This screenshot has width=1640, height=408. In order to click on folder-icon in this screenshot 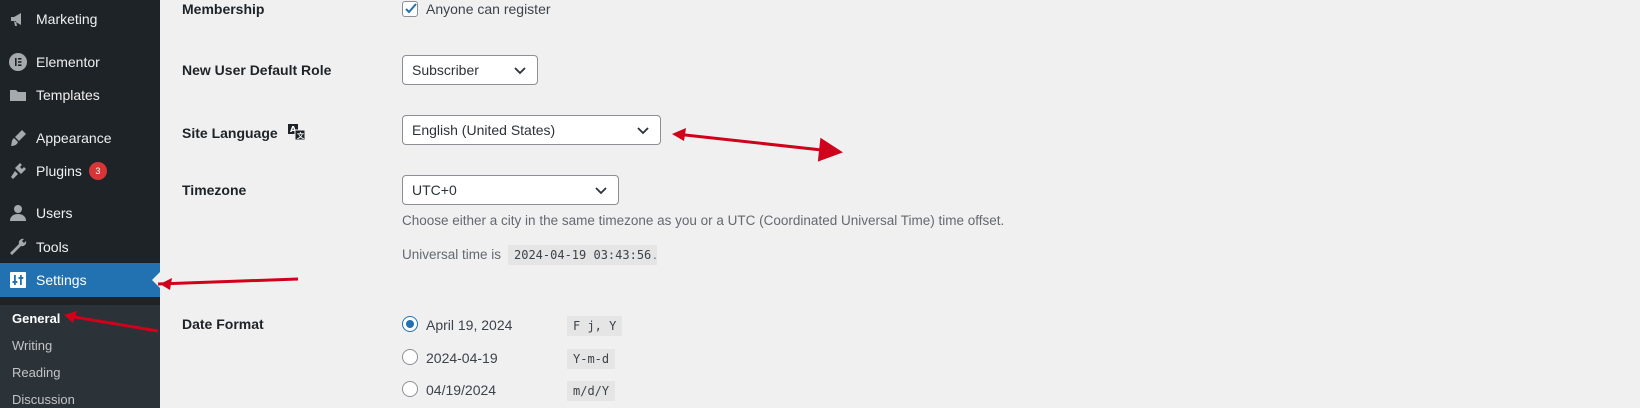, I will do `click(18, 95)`.